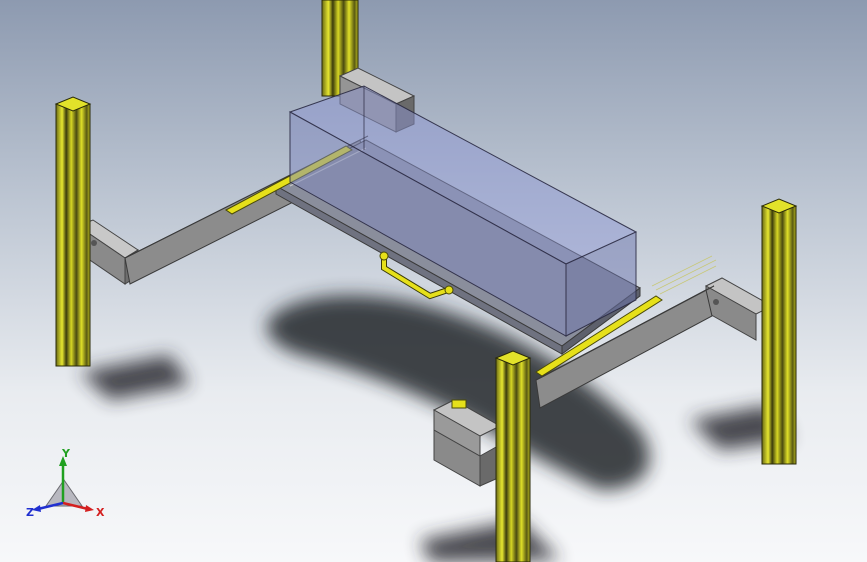 The height and width of the screenshot is (562, 867). Describe the element at coordinates (66, 454) in the screenshot. I see `triad-y-label: Y` at that location.